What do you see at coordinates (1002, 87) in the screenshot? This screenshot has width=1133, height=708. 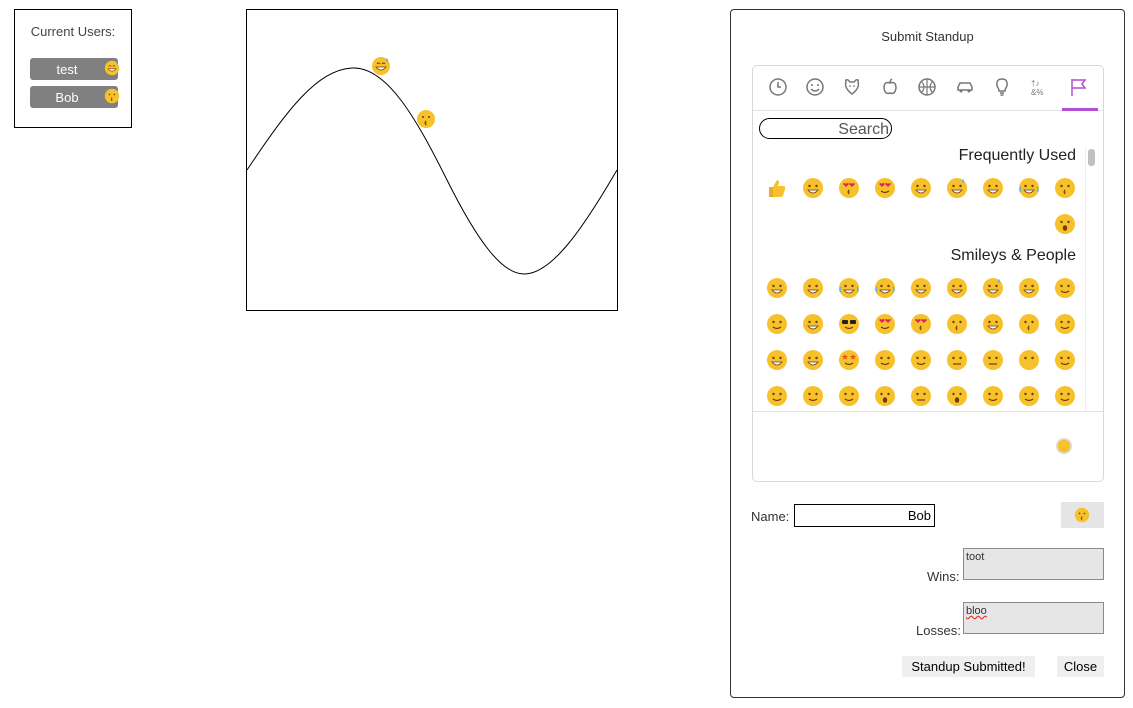 I see `objects-bulb-icon` at bounding box center [1002, 87].